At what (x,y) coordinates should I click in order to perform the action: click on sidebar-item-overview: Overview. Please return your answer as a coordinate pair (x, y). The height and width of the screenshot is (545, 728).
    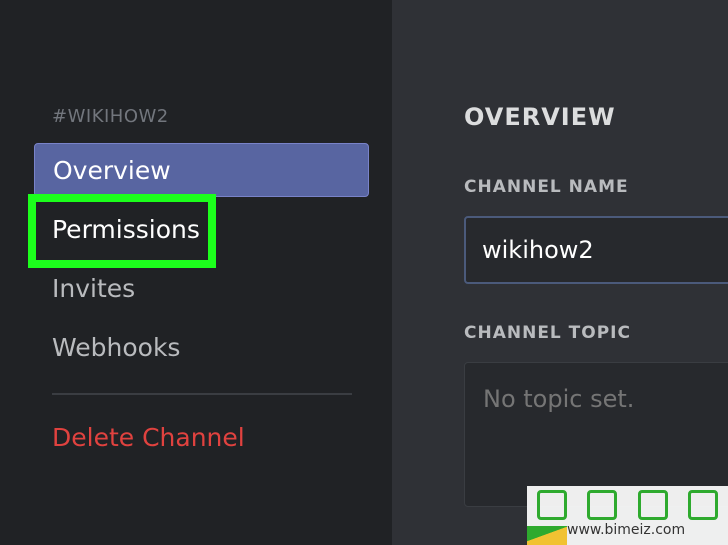
    Looking at the image, I should click on (201, 170).